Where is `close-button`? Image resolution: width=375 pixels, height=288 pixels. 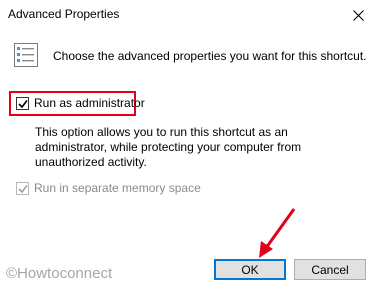 close-button is located at coordinates (358, 15).